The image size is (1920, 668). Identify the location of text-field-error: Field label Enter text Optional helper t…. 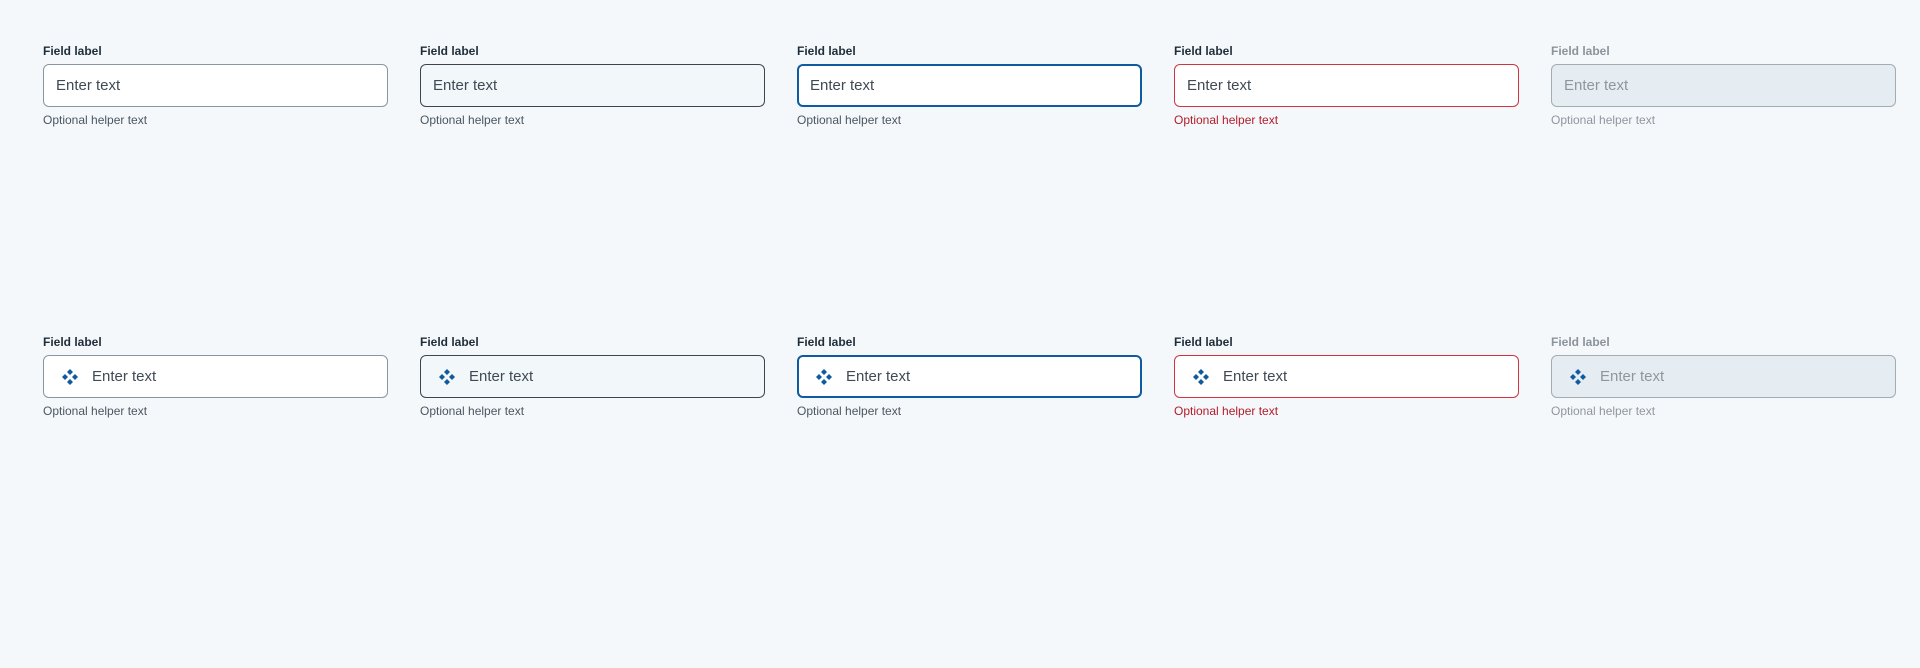
(1346, 86).